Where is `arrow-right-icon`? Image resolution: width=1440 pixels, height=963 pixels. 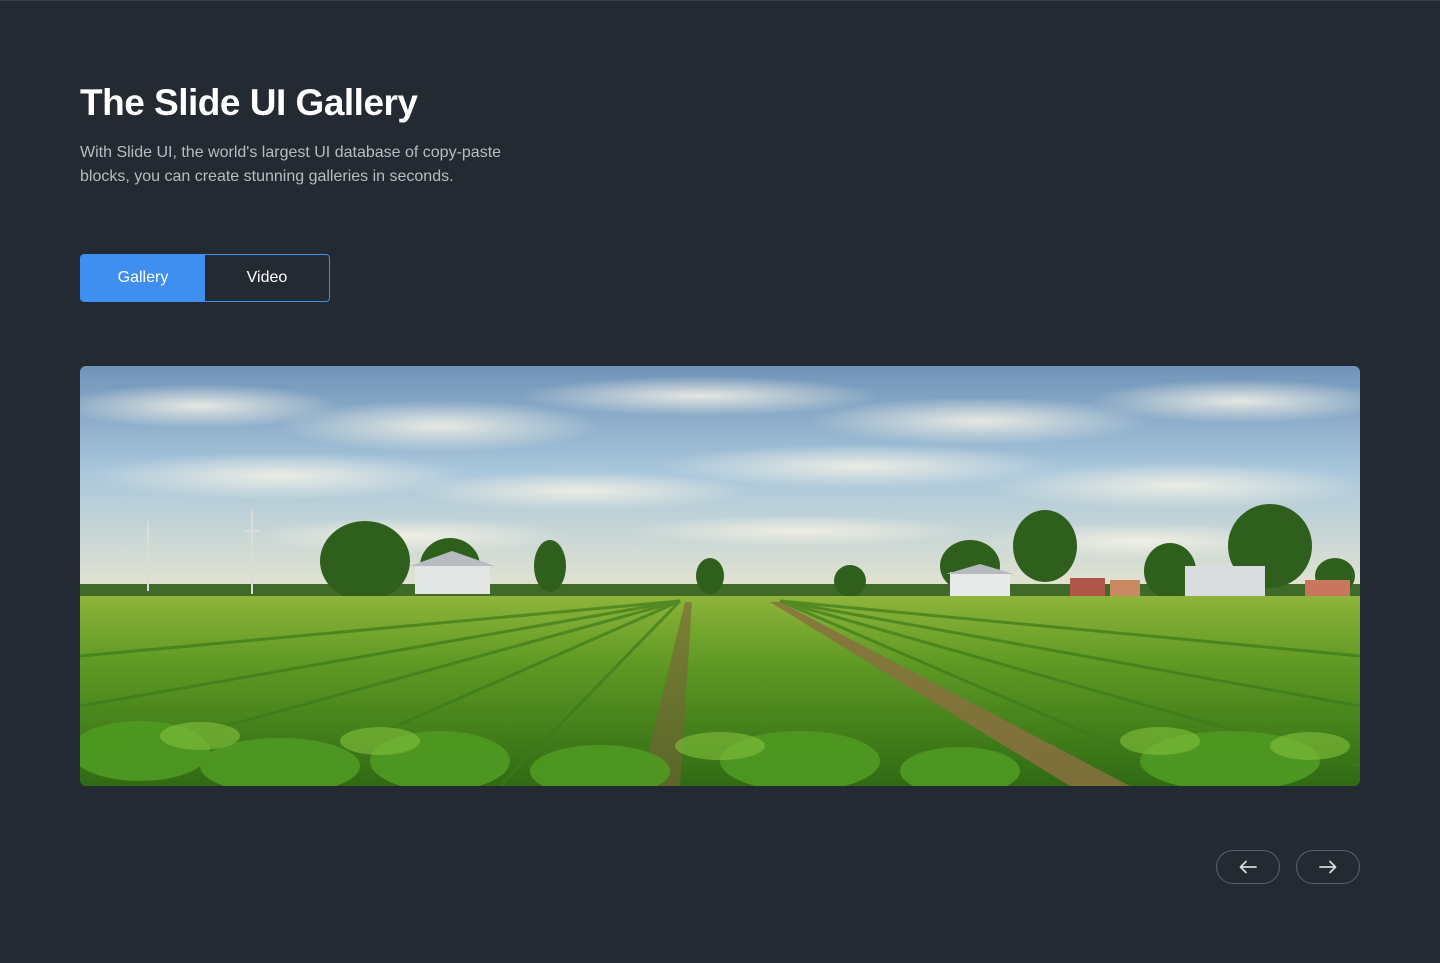 arrow-right-icon is located at coordinates (1328, 867).